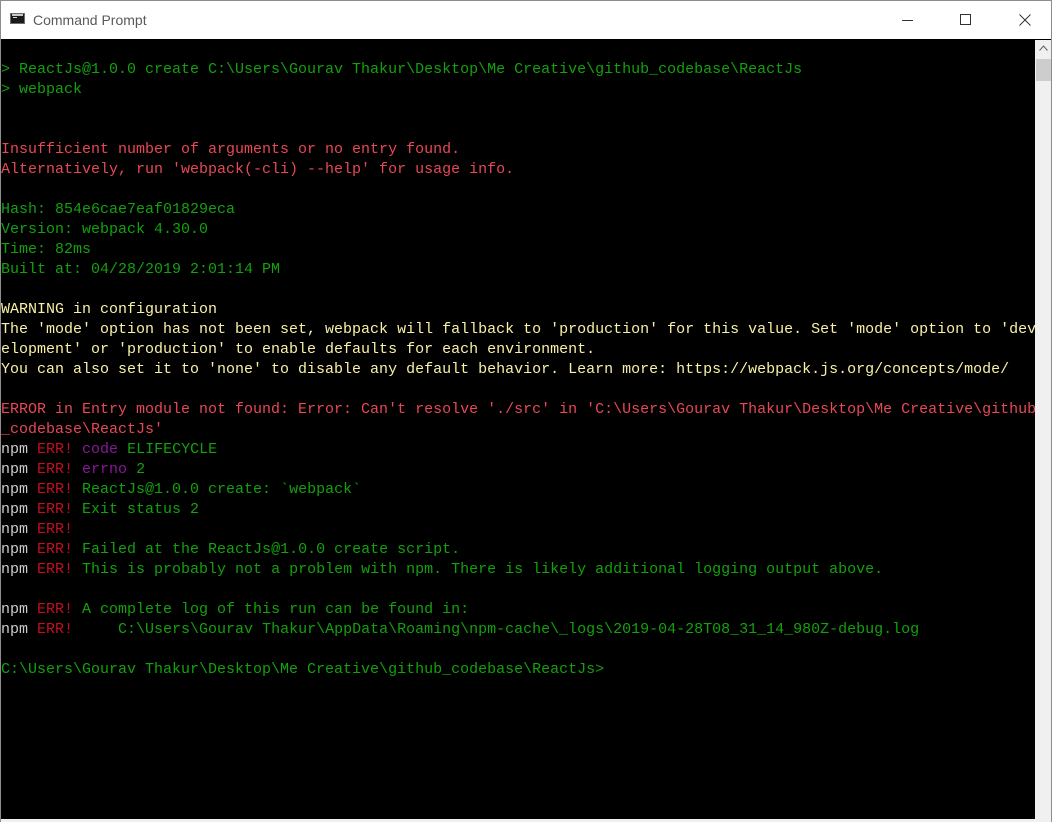  Describe the element at coordinates (181, 229) in the screenshot. I see `console-text-segment: 4.30.0` at that location.